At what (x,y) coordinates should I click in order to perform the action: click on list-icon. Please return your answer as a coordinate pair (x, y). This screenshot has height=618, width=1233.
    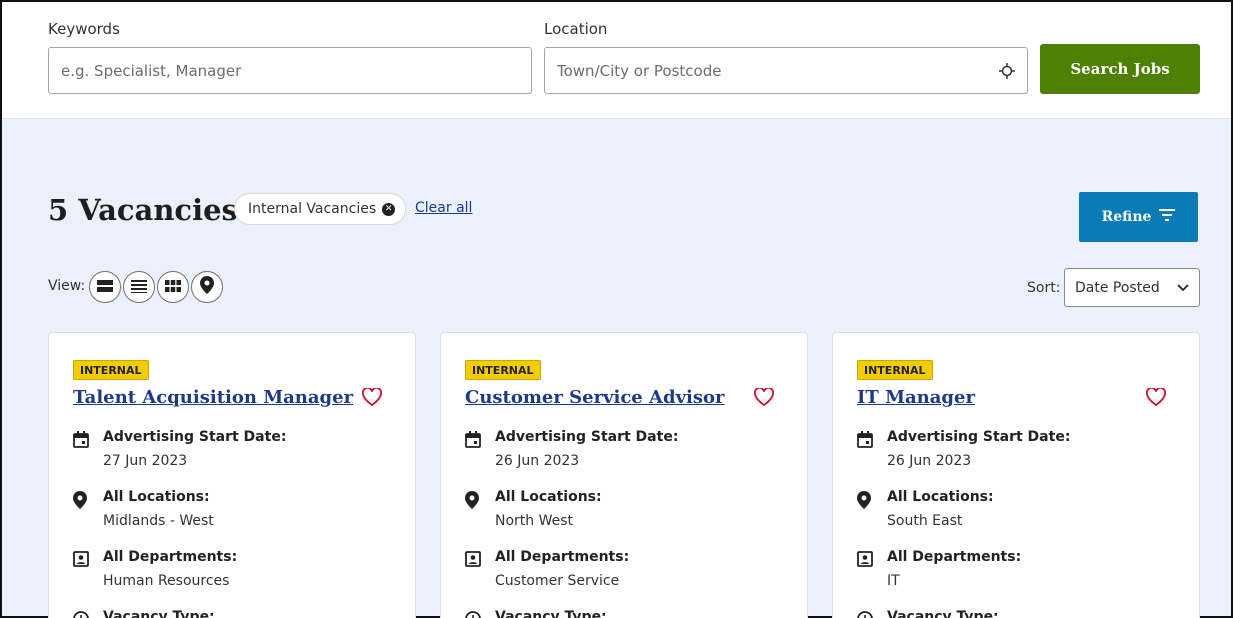
    Looking at the image, I should click on (139, 287).